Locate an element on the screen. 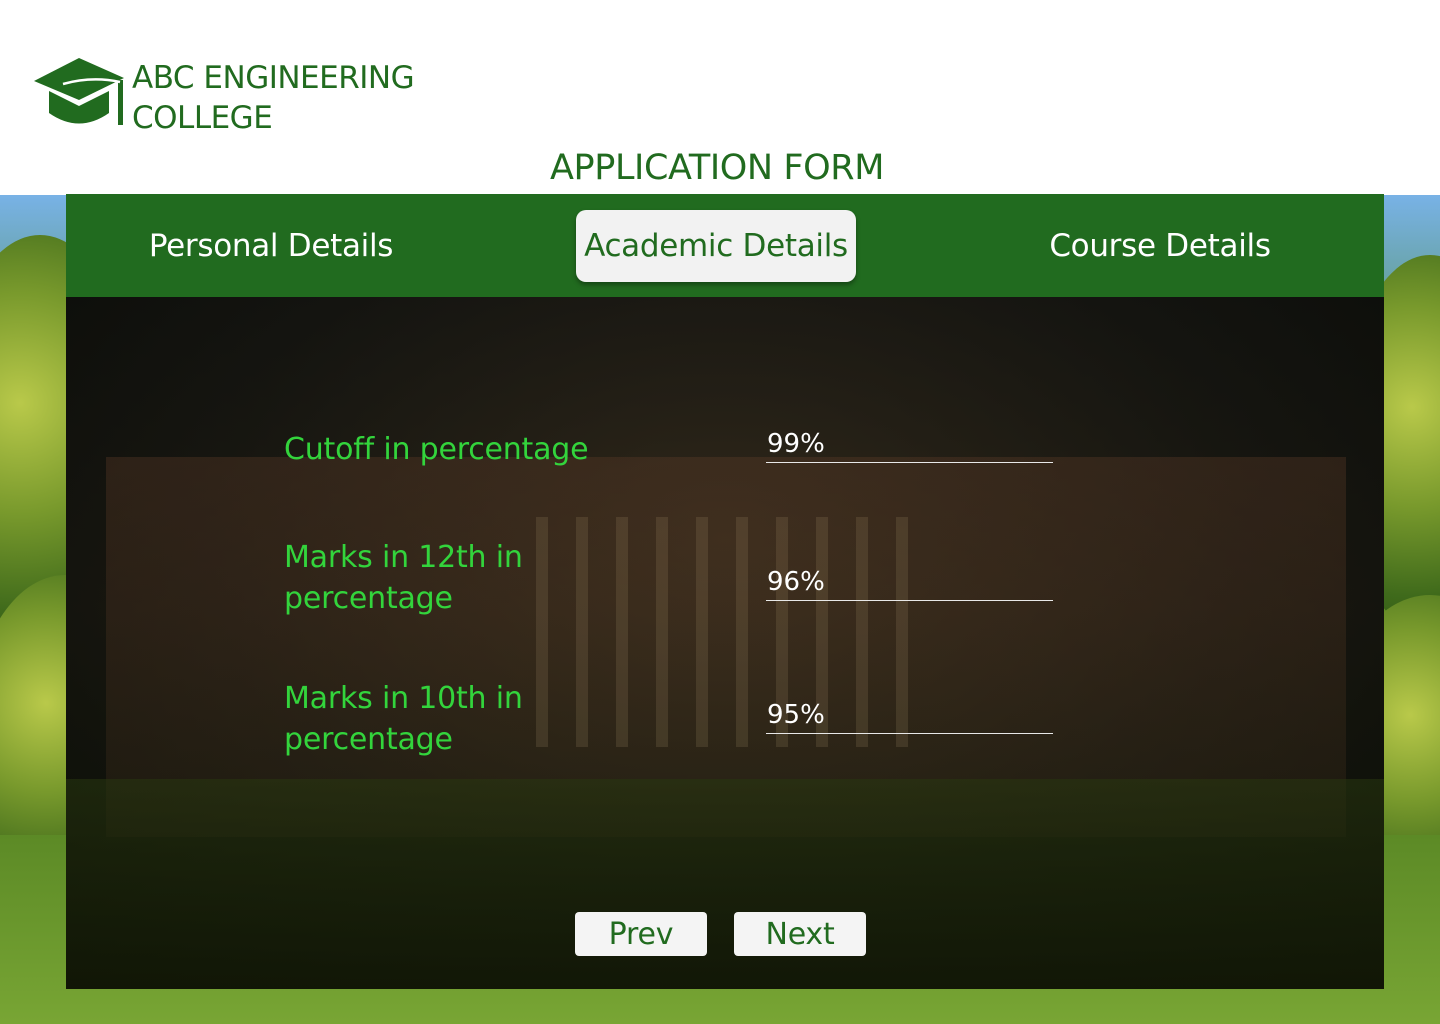 The image size is (1440, 1024). marks-12th-input: 96% is located at coordinates (909, 584).